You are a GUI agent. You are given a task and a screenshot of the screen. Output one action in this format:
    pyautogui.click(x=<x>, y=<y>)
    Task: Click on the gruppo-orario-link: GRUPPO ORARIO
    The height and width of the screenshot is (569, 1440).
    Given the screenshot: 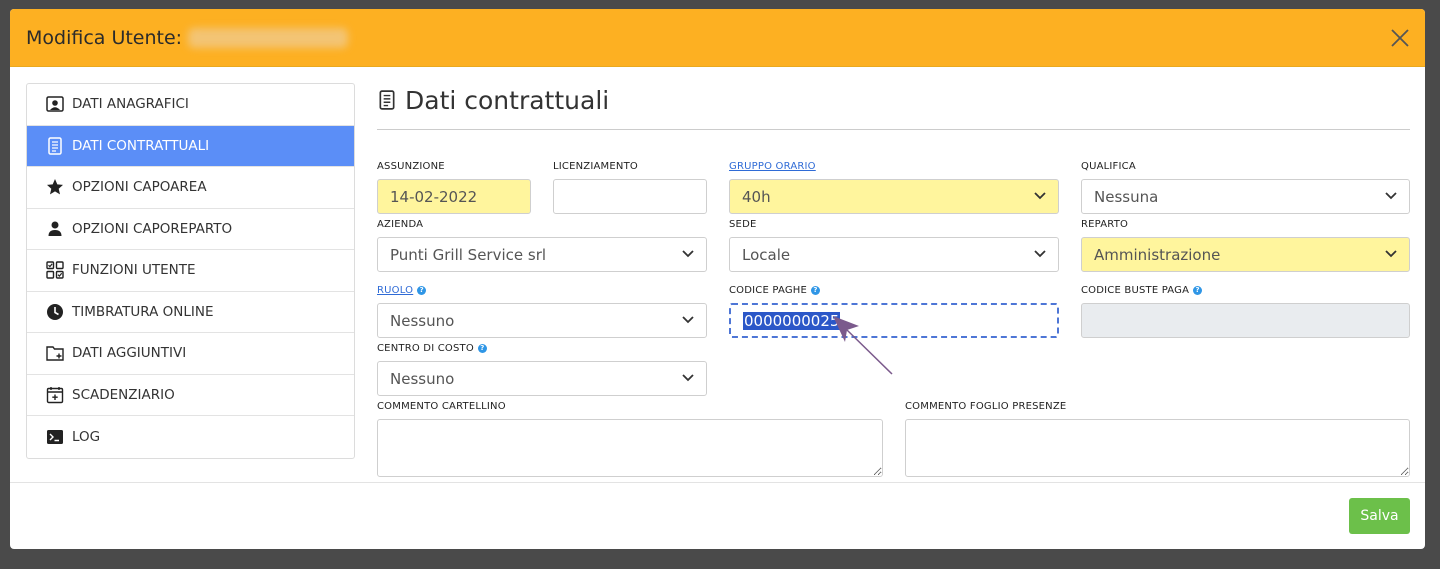 What is the action you would take?
    pyautogui.click(x=772, y=166)
    